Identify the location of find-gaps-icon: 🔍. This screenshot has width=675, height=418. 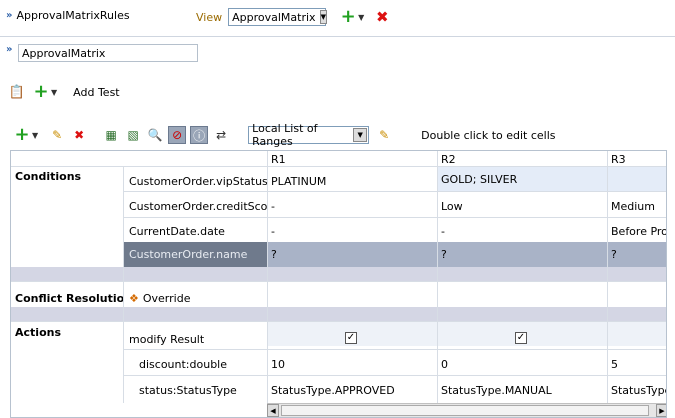
(155, 135).